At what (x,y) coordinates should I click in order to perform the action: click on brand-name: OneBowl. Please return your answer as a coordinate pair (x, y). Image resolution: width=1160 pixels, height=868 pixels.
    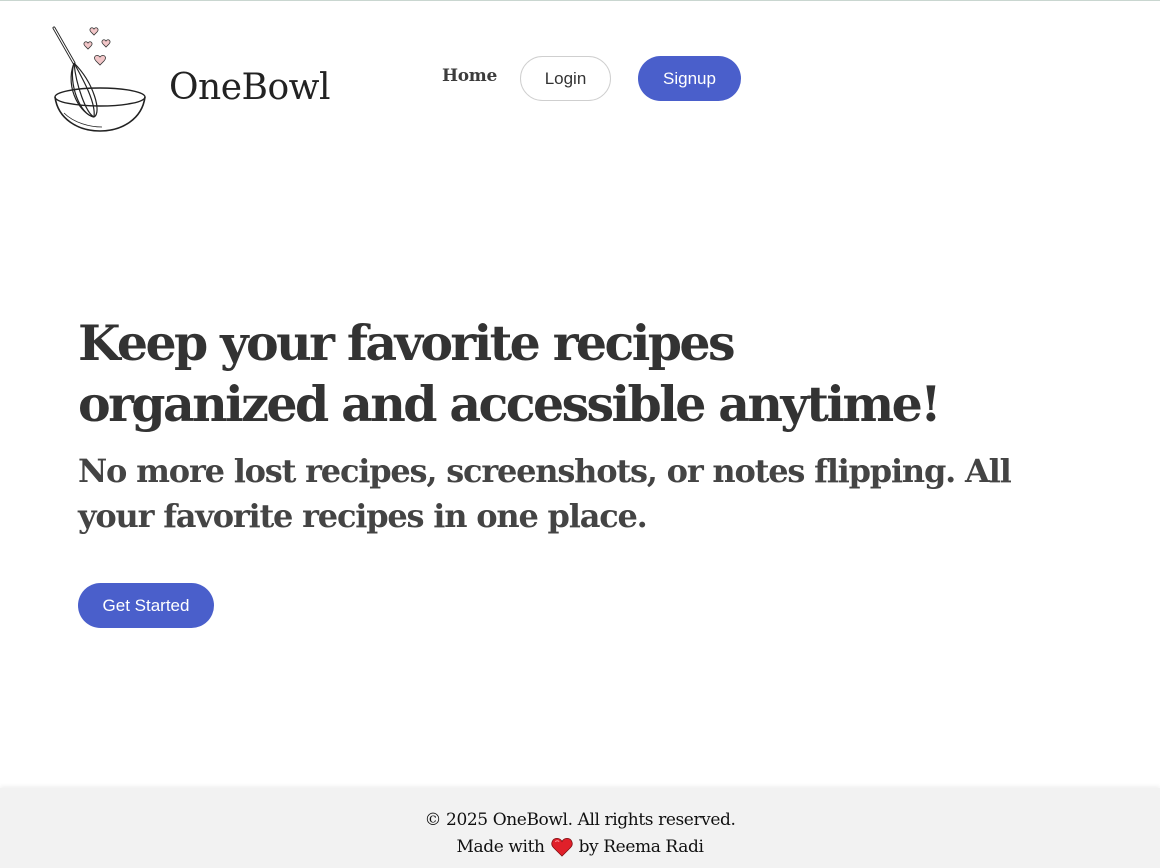
    Looking at the image, I should click on (249, 87).